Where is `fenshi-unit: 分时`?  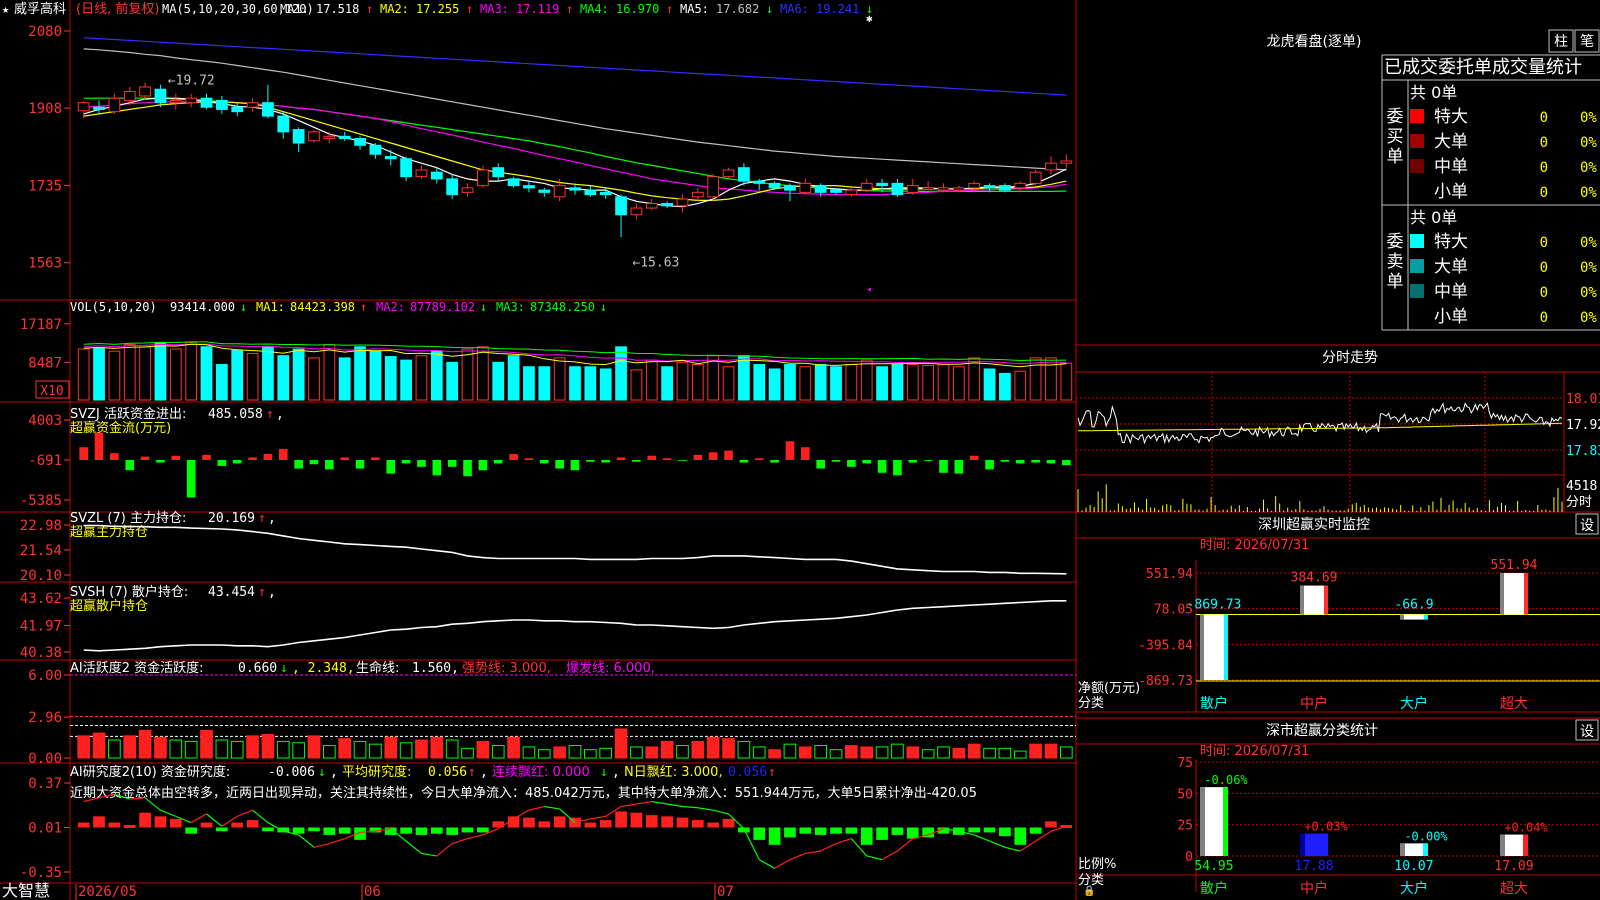
fenshi-unit: 分时 is located at coordinates (1579, 502).